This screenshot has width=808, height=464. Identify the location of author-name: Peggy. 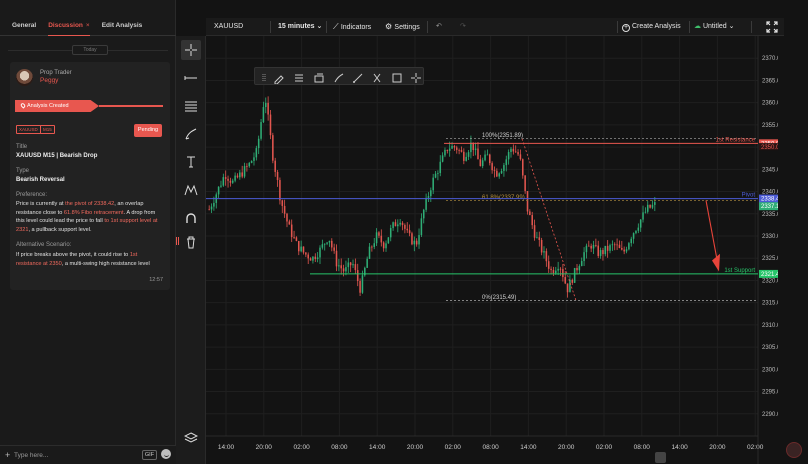
(49, 80).